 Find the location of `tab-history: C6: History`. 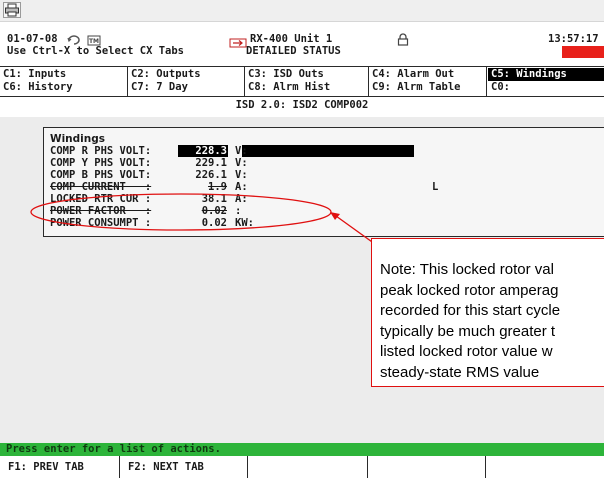

tab-history: C6: History is located at coordinates (63, 87).